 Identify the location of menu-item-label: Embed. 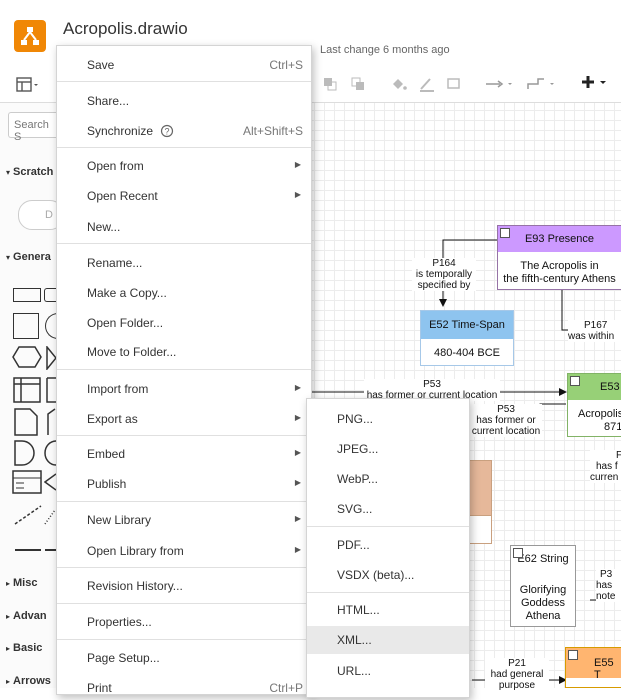
(106, 454).